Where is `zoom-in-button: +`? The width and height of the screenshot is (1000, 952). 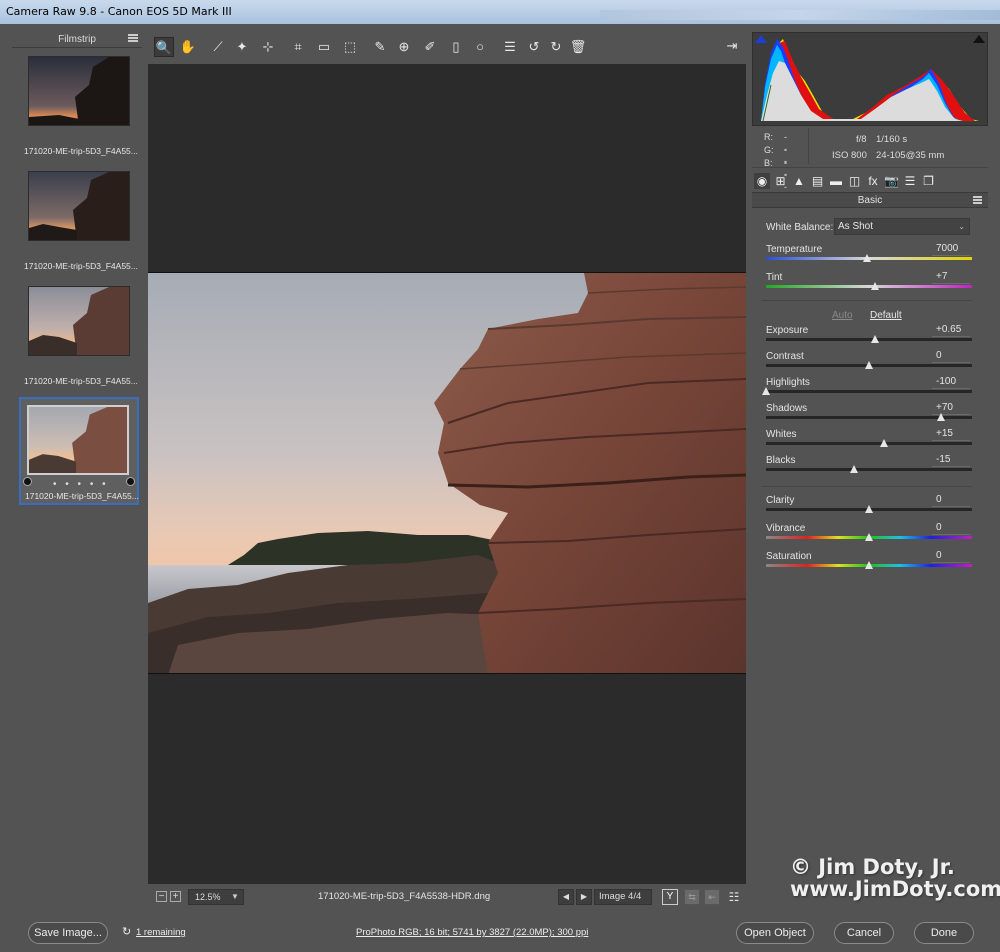
zoom-in-button: + is located at coordinates (175, 896).